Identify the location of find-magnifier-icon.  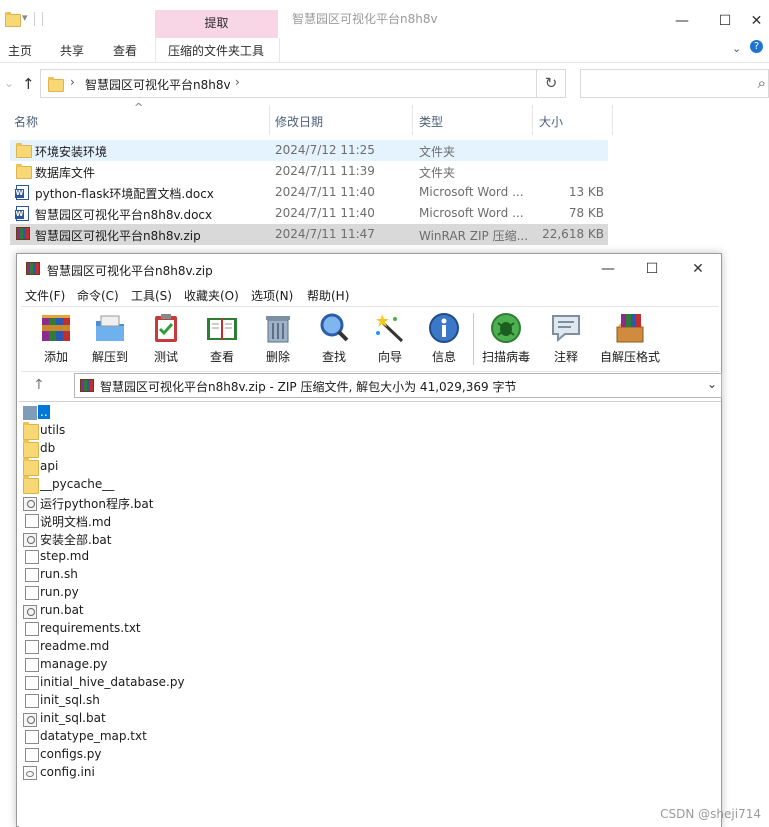
(334, 328).